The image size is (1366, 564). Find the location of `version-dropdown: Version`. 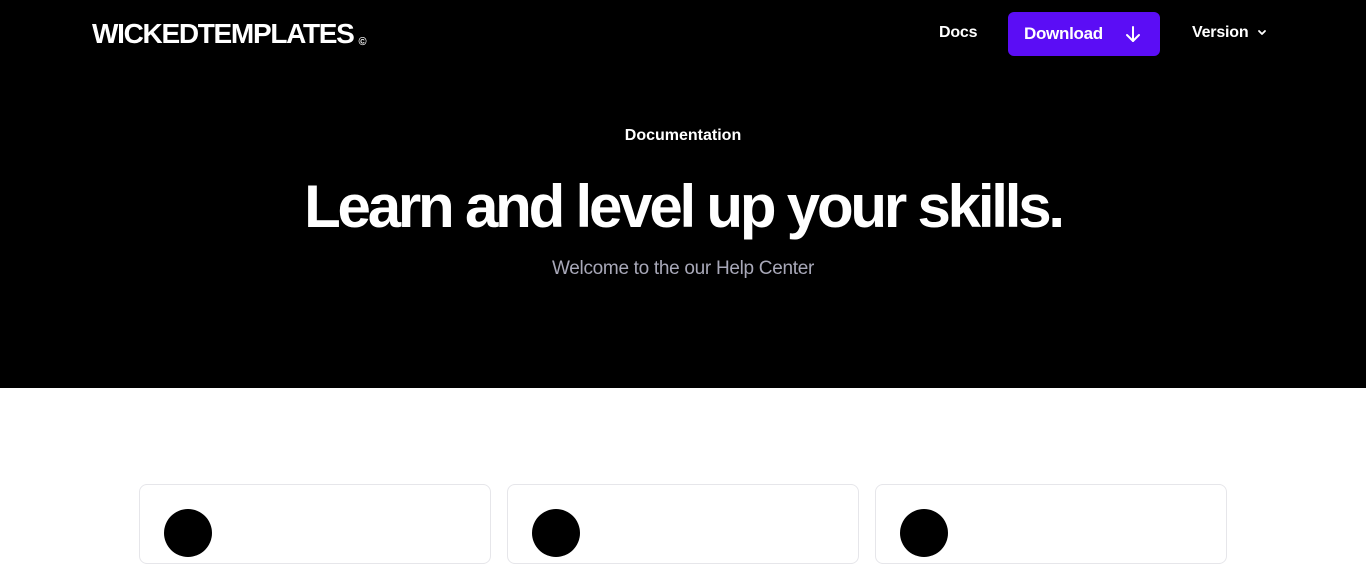

version-dropdown: Version is located at coordinates (1229, 33).